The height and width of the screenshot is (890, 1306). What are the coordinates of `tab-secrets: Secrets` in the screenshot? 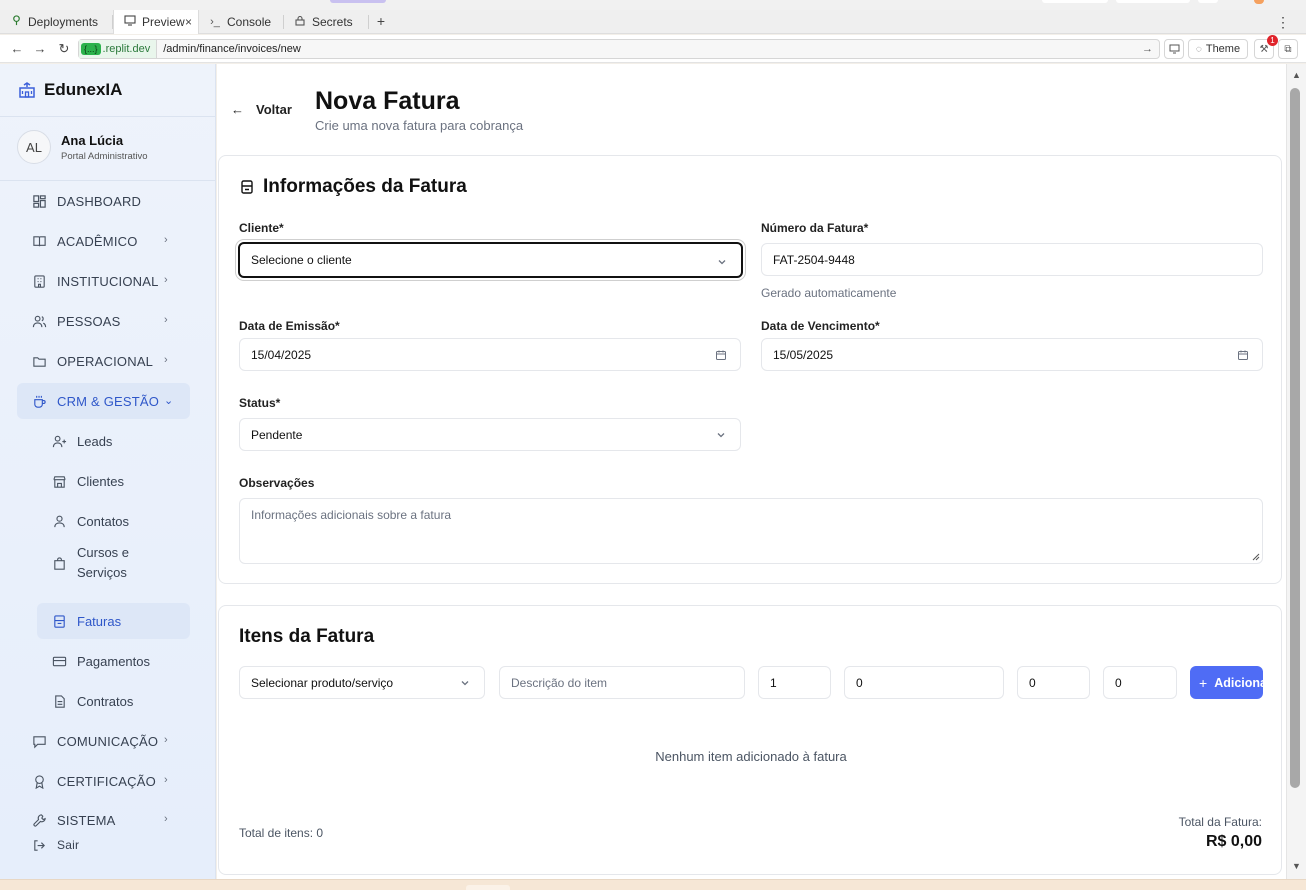 It's located at (326, 22).